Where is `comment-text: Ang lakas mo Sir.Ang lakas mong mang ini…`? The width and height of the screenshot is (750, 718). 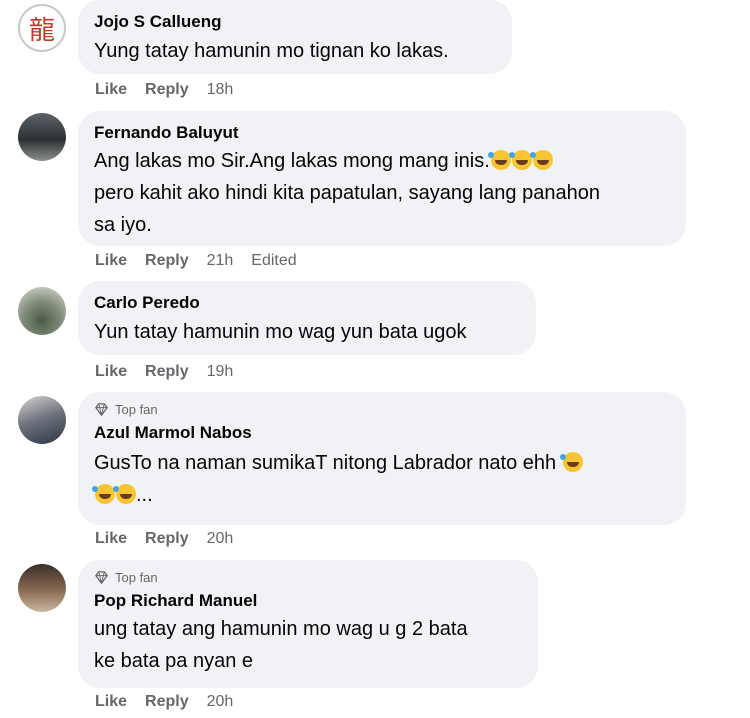 comment-text: Ang lakas mo Sir.Ang lakas mong mang ini… is located at coordinates (382, 193).